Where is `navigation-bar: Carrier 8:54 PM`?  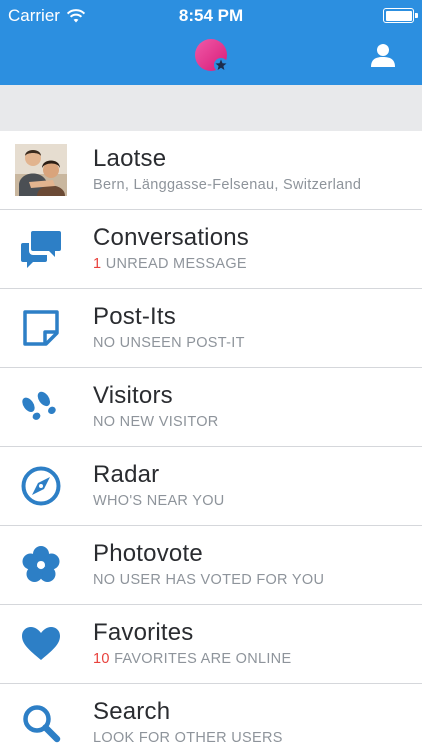
navigation-bar: Carrier 8:54 PM is located at coordinates (211, 42).